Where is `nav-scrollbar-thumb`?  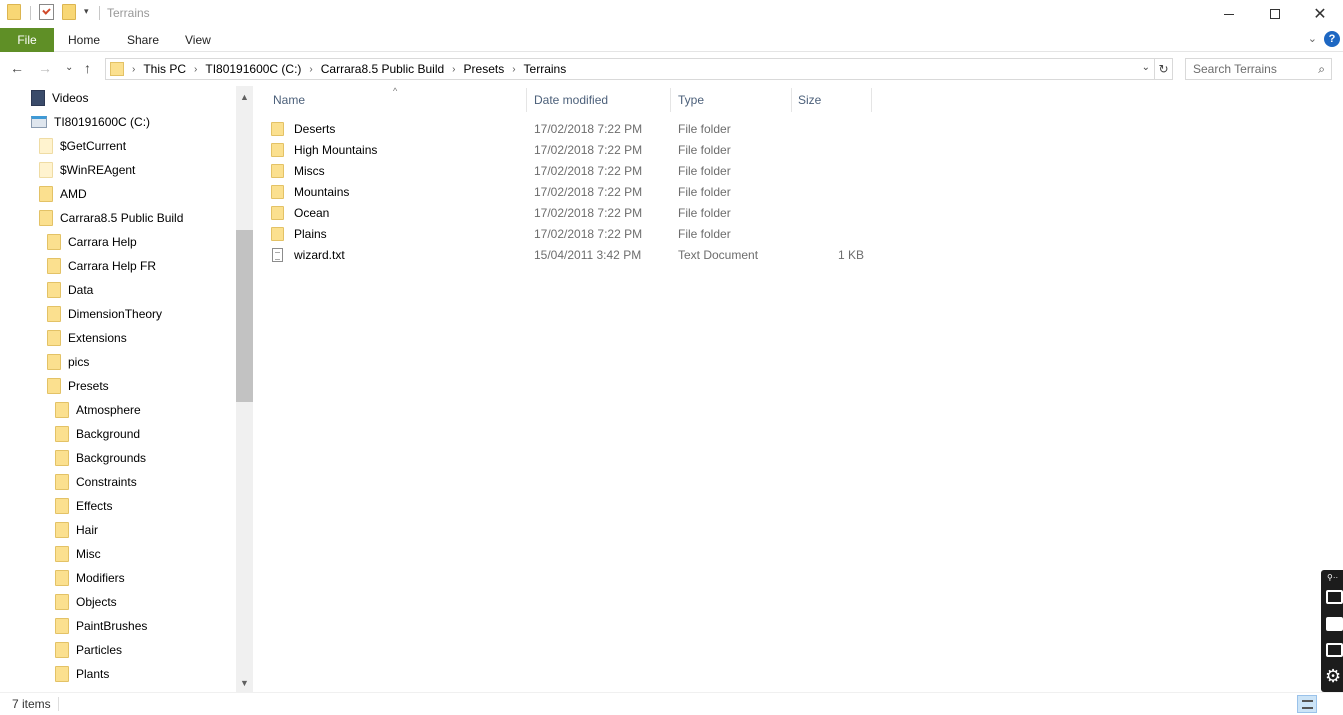
nav-scrollbar-thumb is located at coordinates (244, 316).